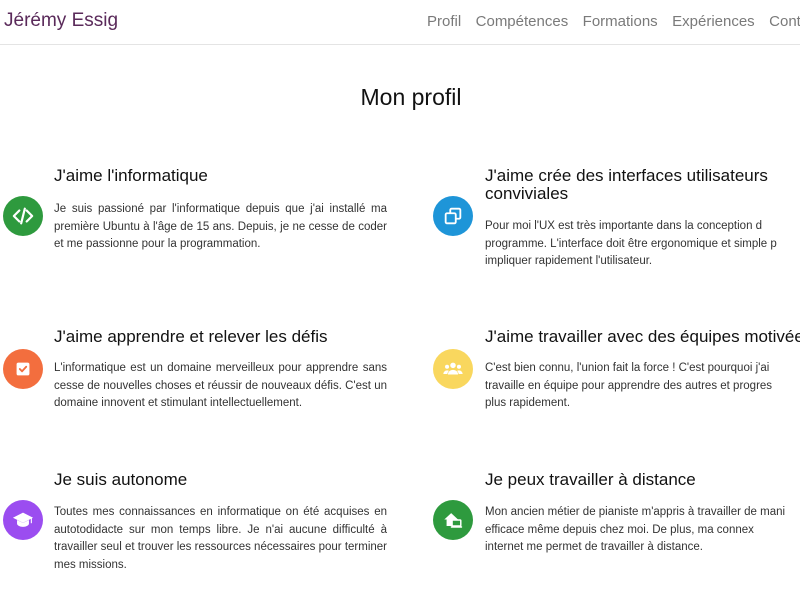 The width and height of the screenshot is (800, 600). What do you see at coordinates (590, 479) in the screenshot?
I see `feature-title: Je peux travailler à distance` at bounding box center [590, 479].